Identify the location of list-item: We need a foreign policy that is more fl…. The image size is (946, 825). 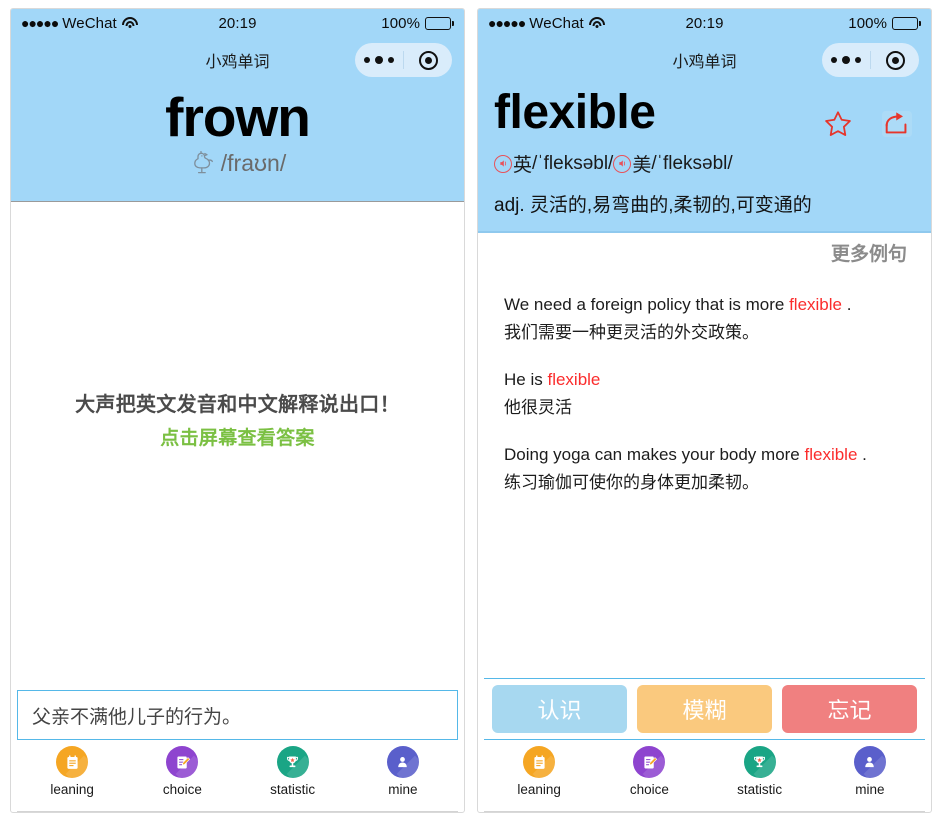
(705, 318).